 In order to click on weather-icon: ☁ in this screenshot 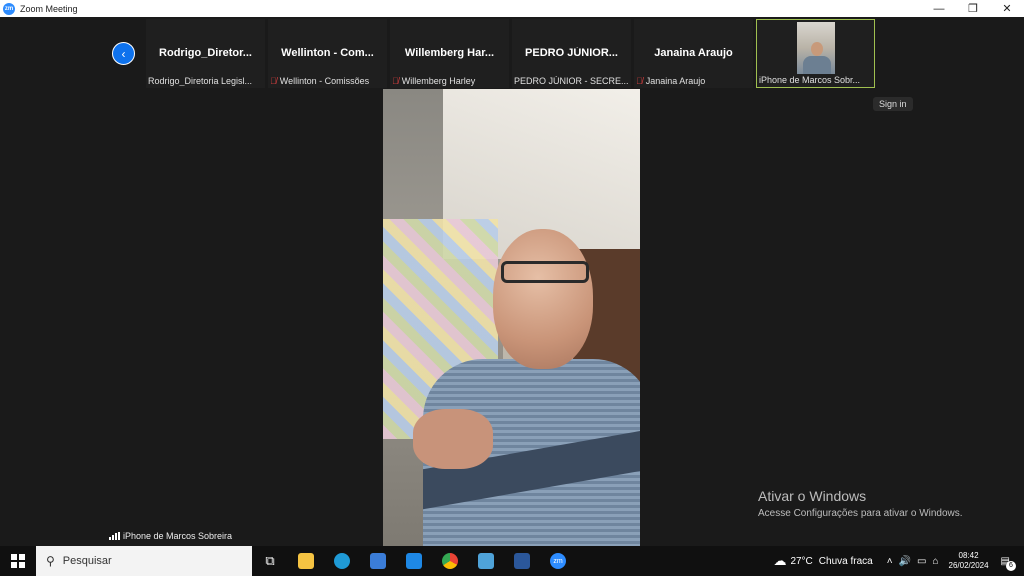, I will do `click(780, 560)`.